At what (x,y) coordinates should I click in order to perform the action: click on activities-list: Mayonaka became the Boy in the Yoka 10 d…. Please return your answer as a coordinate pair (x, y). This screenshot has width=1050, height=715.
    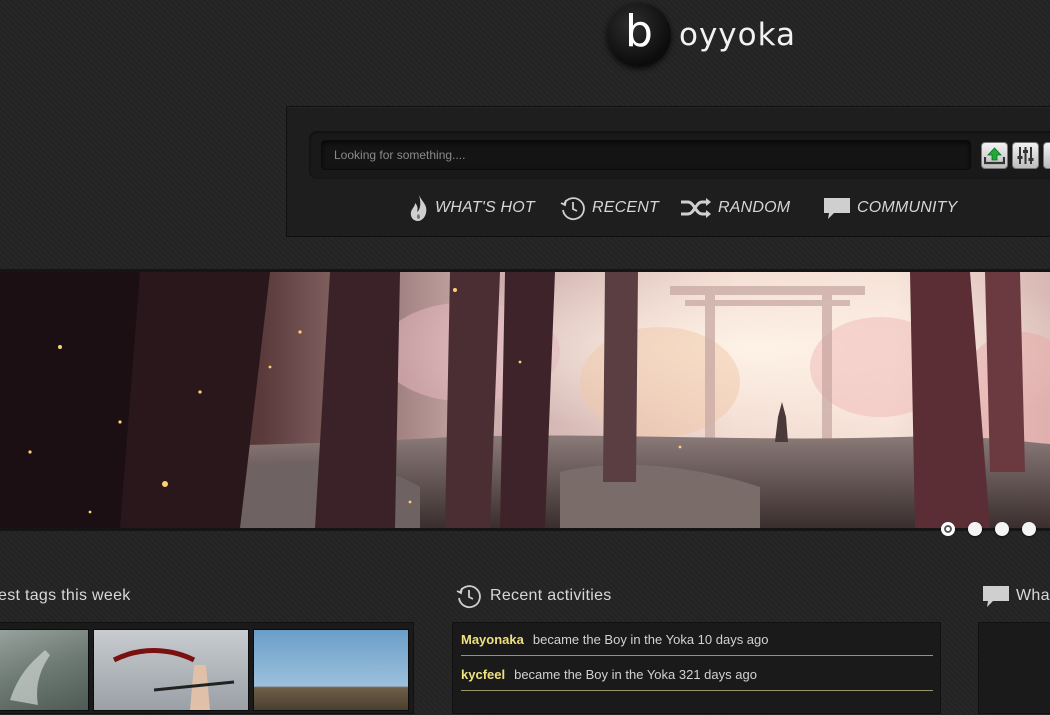
    Looking at the image, I should click on (696, 668).